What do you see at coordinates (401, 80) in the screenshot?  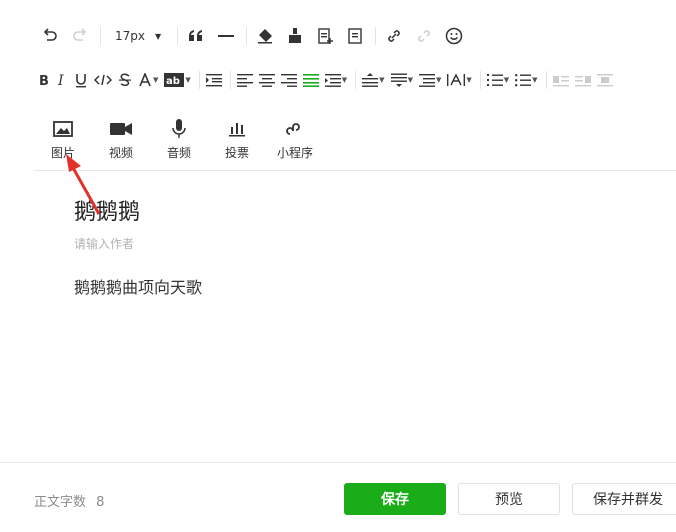 I see `paragraph-spacing-after-icon: ▼` at bounding box center [401, 80].